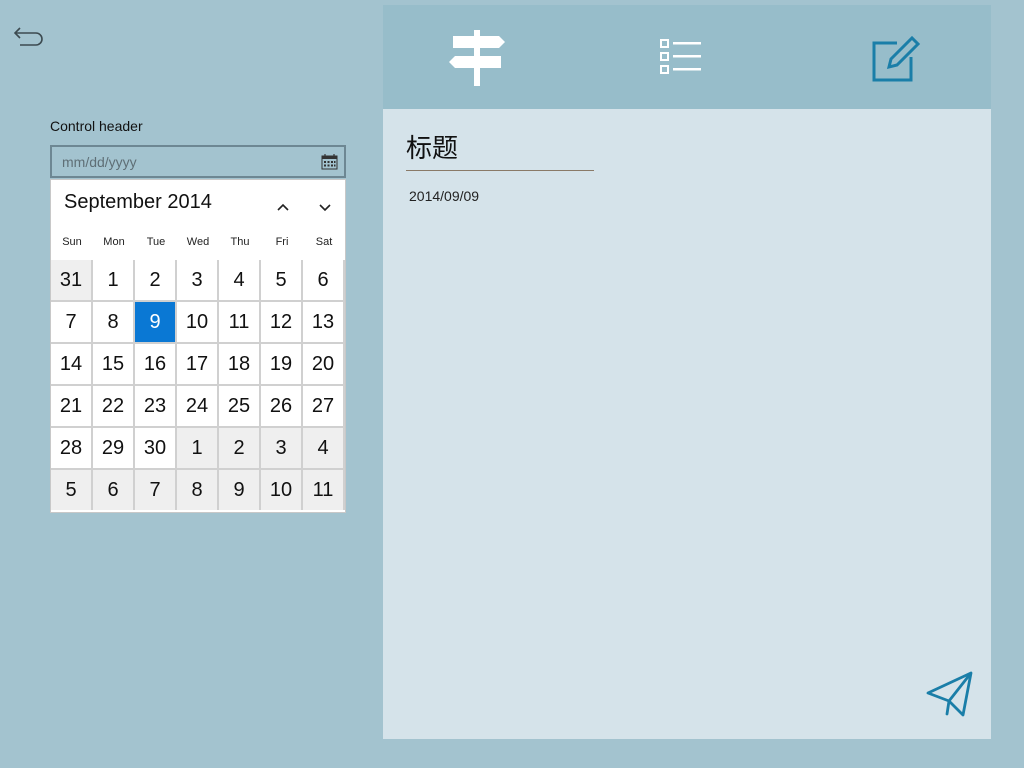  What do you see at coordinates (432, 148) in the screenshot?
I see `note-title: 标题` at bounding box center [432, 148].